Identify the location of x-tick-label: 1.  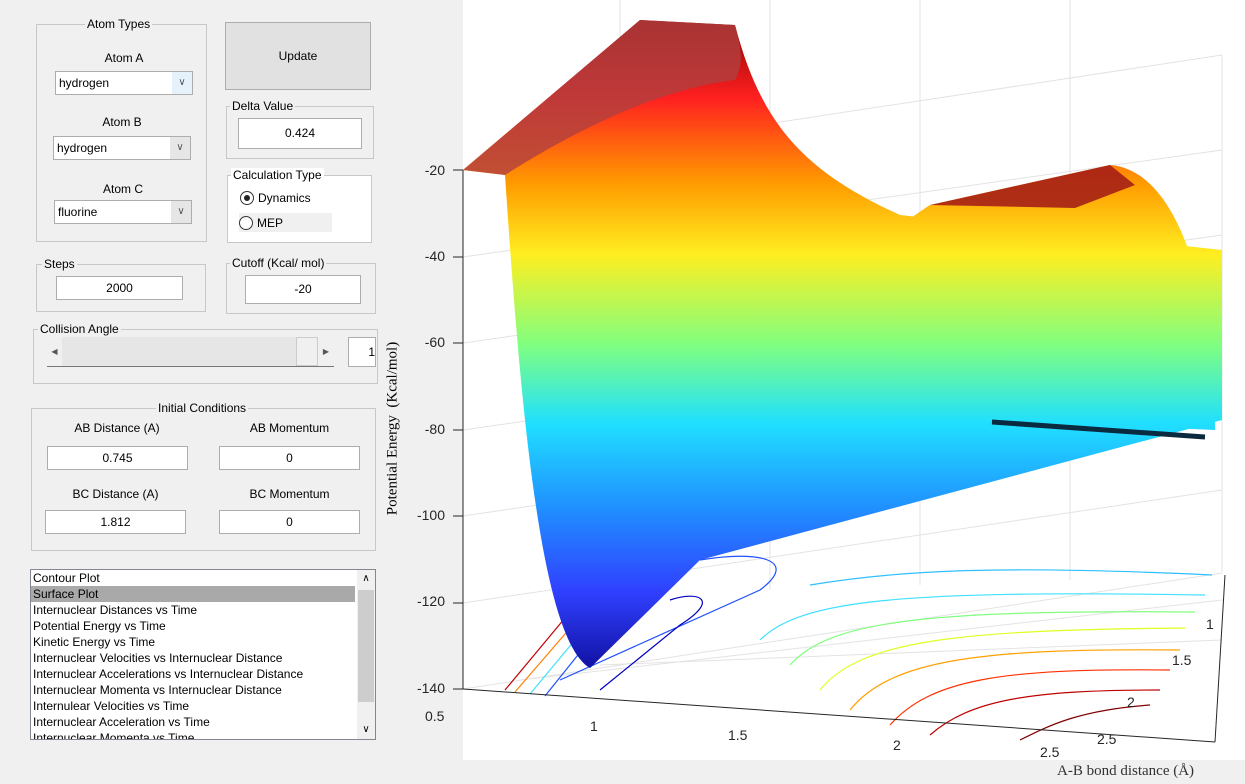
(594, 726).